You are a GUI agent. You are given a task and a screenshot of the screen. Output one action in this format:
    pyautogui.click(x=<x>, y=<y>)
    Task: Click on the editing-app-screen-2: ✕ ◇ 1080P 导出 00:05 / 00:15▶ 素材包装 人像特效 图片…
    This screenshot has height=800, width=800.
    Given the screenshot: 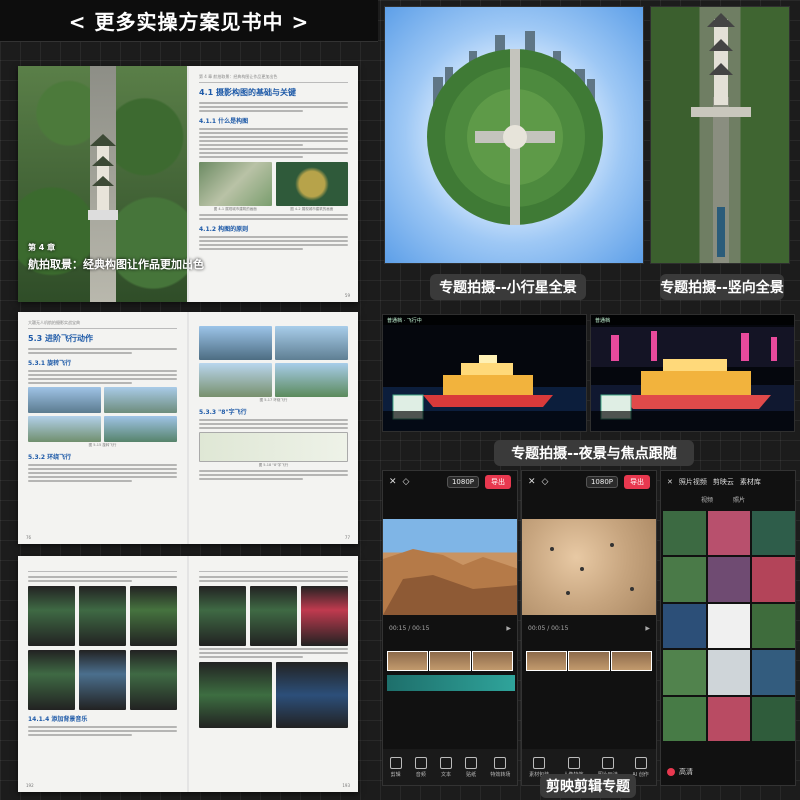 What is the action you would take?
    pyautogui.click(x=589, y=628)
    